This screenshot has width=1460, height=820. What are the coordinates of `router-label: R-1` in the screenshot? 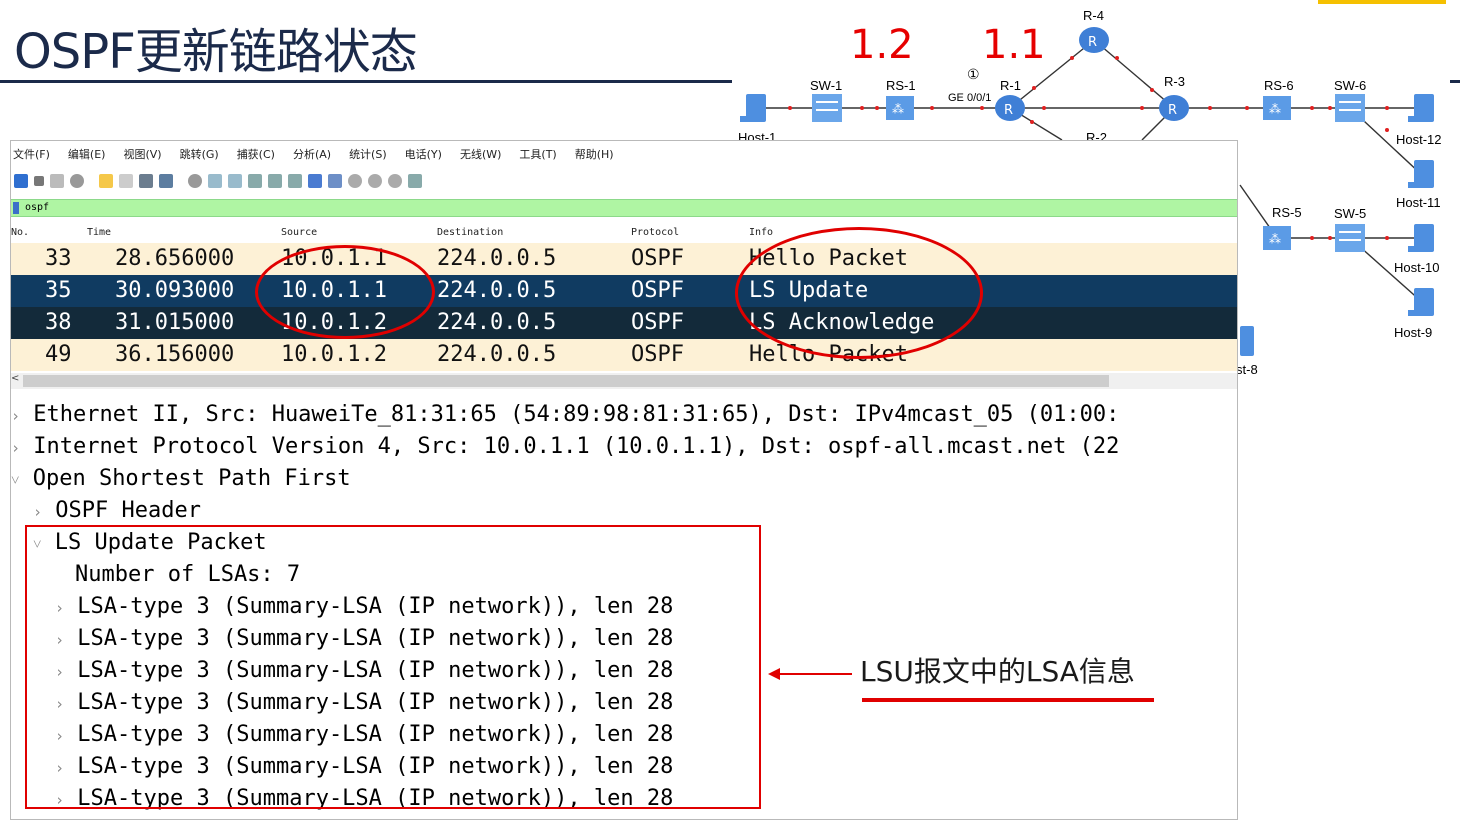 It's located at (1010, 85).